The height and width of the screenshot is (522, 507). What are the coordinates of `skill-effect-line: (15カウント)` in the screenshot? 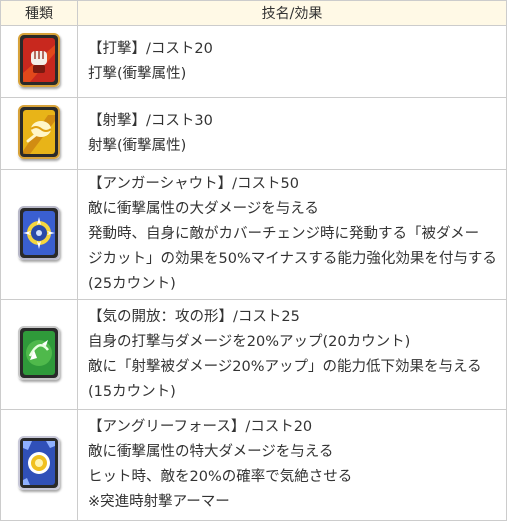 It's located at (132, 391).